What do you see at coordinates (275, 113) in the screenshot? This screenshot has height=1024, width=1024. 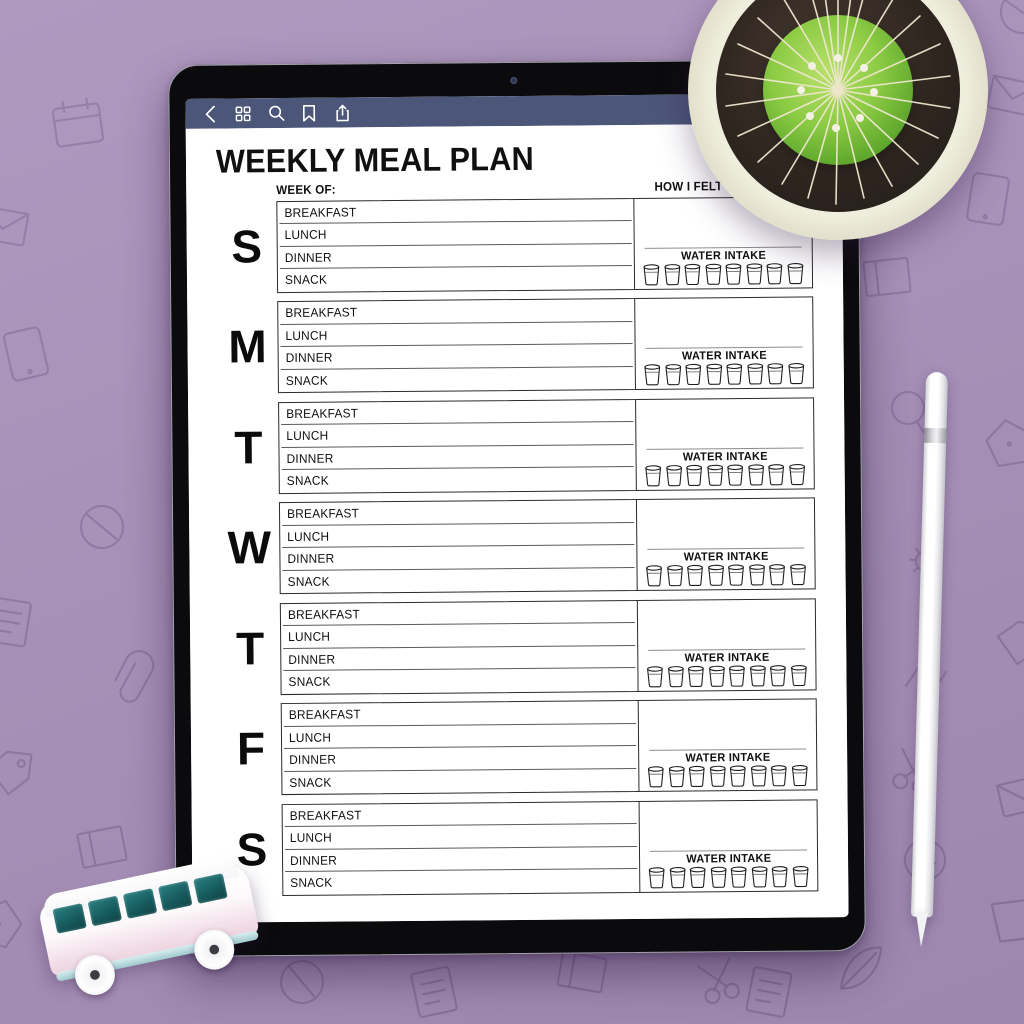 I see `search-icon` at bounding box center [275, 113].